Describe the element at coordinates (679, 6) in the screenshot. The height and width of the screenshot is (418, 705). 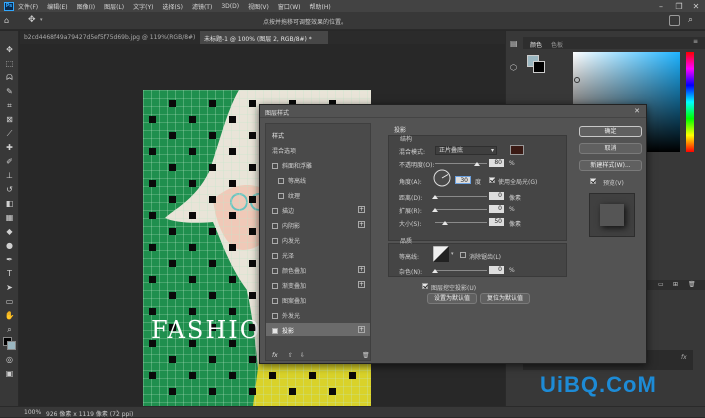
I see `restore-icon: ❐` at that location.